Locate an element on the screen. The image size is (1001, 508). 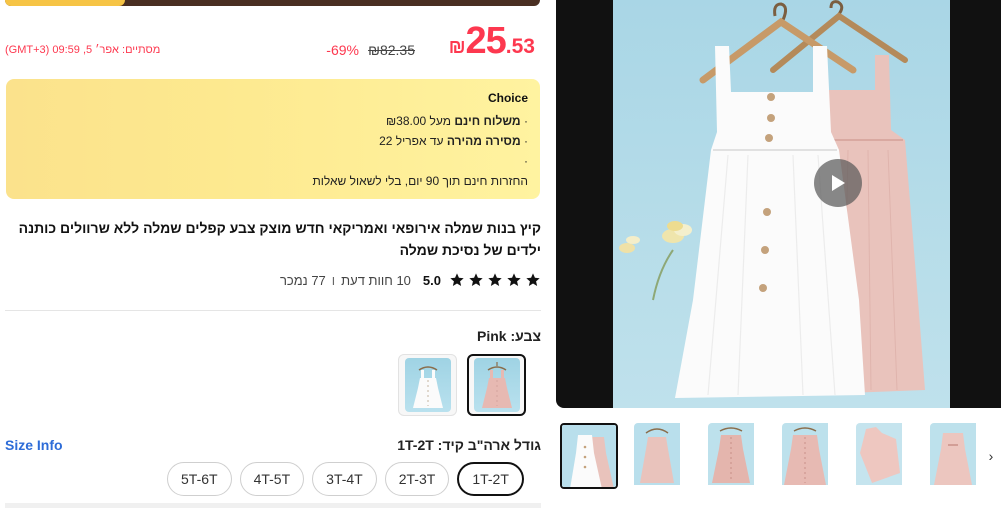
top-banner-strip is located at coordinates (272, 3).